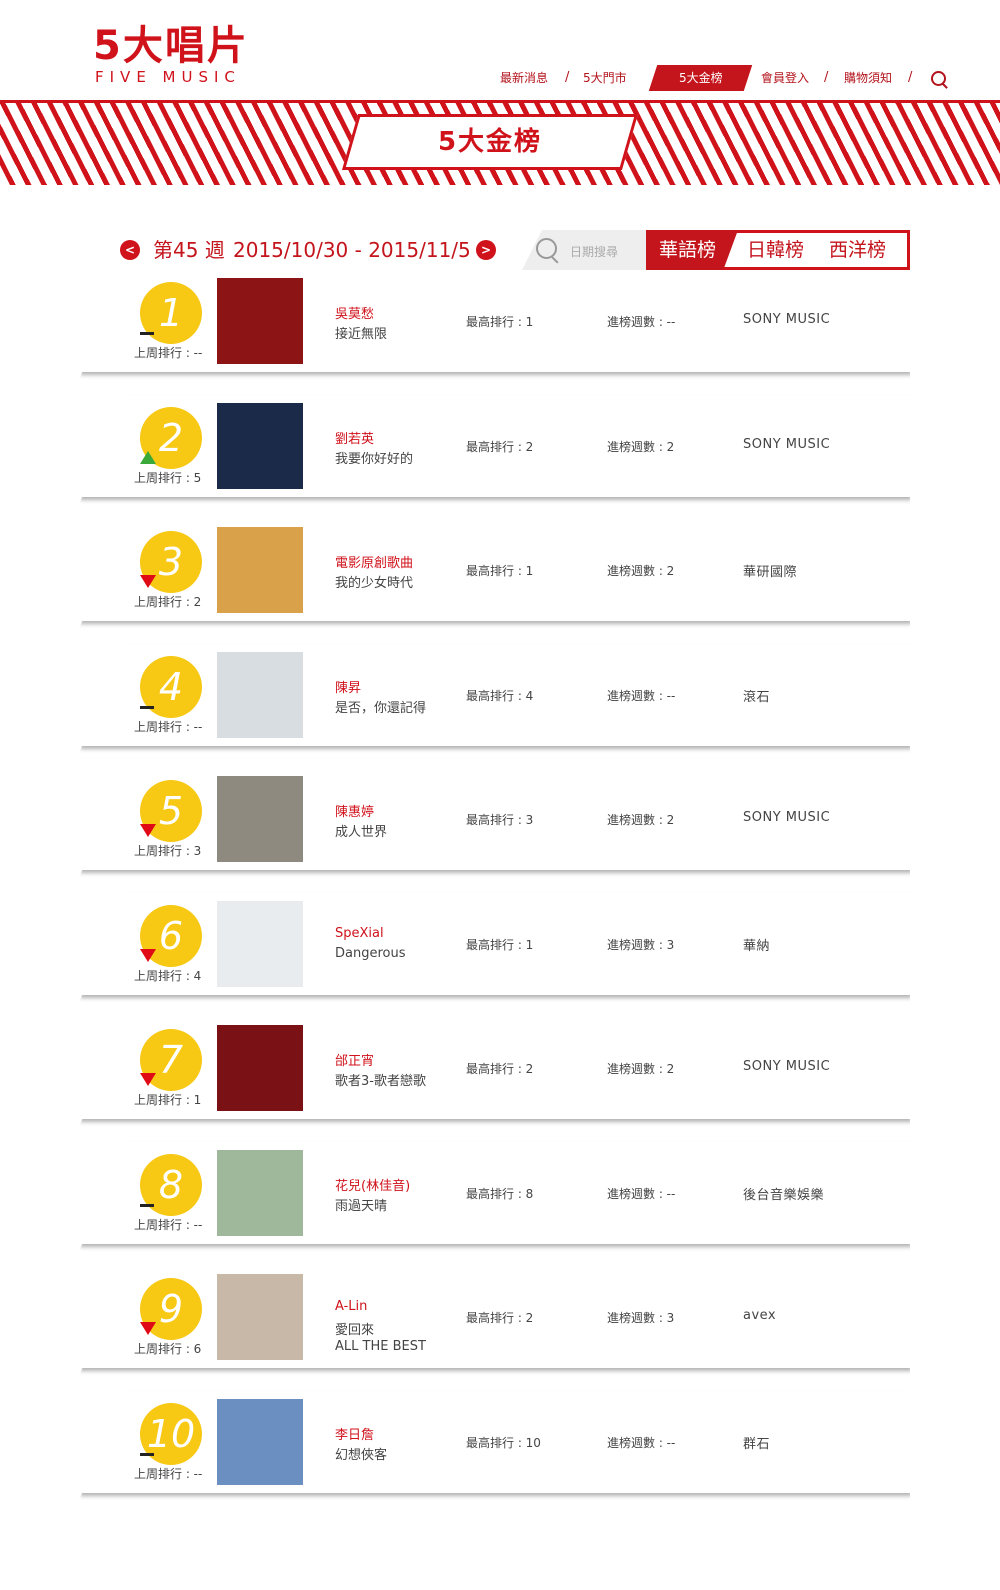 This screenshot has height=1590, width=1000. I want to click on artist-name: 劉若英, so click(354, 437).